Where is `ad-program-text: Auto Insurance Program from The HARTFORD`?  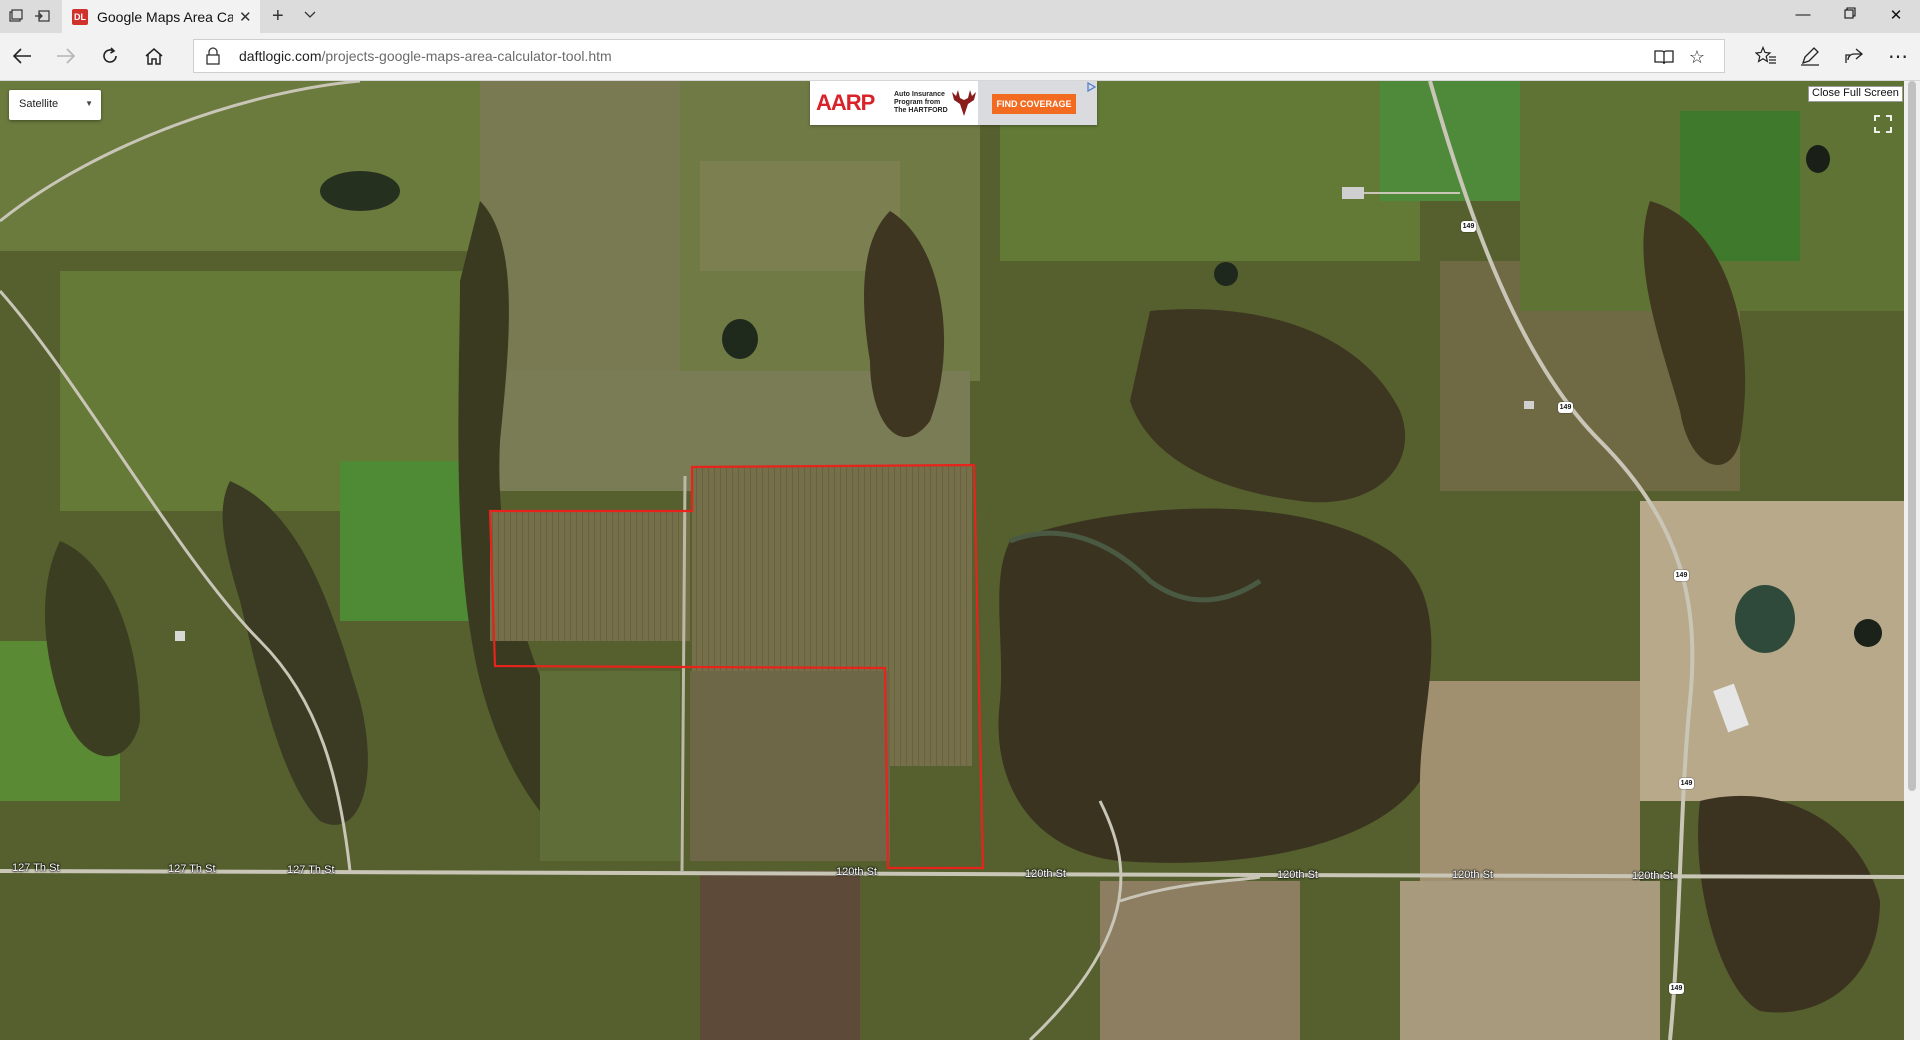 ad-program-text: Auto Insurance Program from The HARTFORD is located at coordinates (921, 102).